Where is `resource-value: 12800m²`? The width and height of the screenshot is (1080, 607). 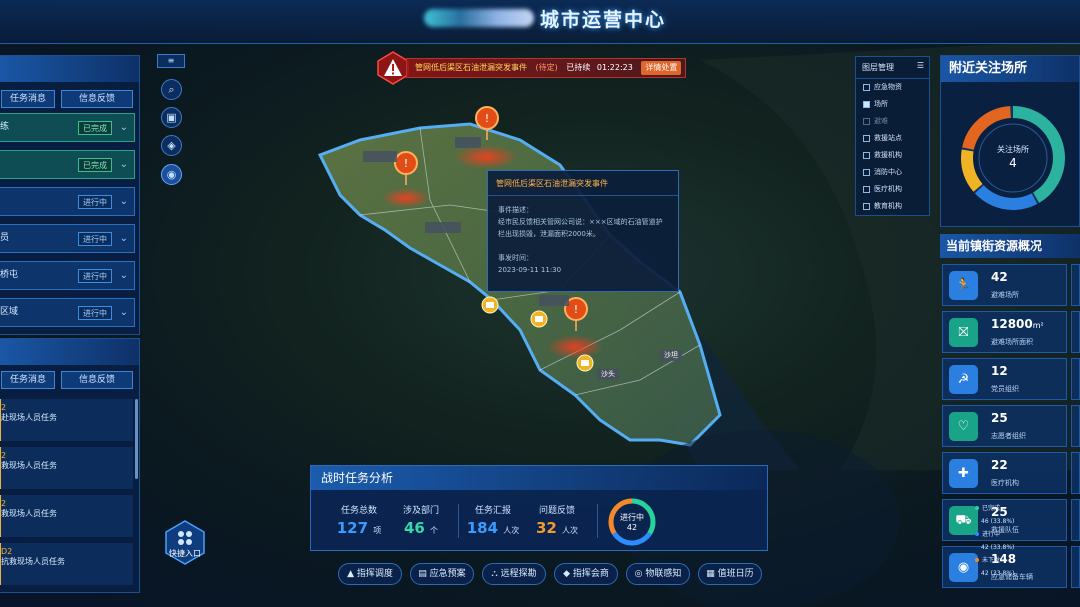 resource-value: 12800m² is located at coordinates (1017, 324).